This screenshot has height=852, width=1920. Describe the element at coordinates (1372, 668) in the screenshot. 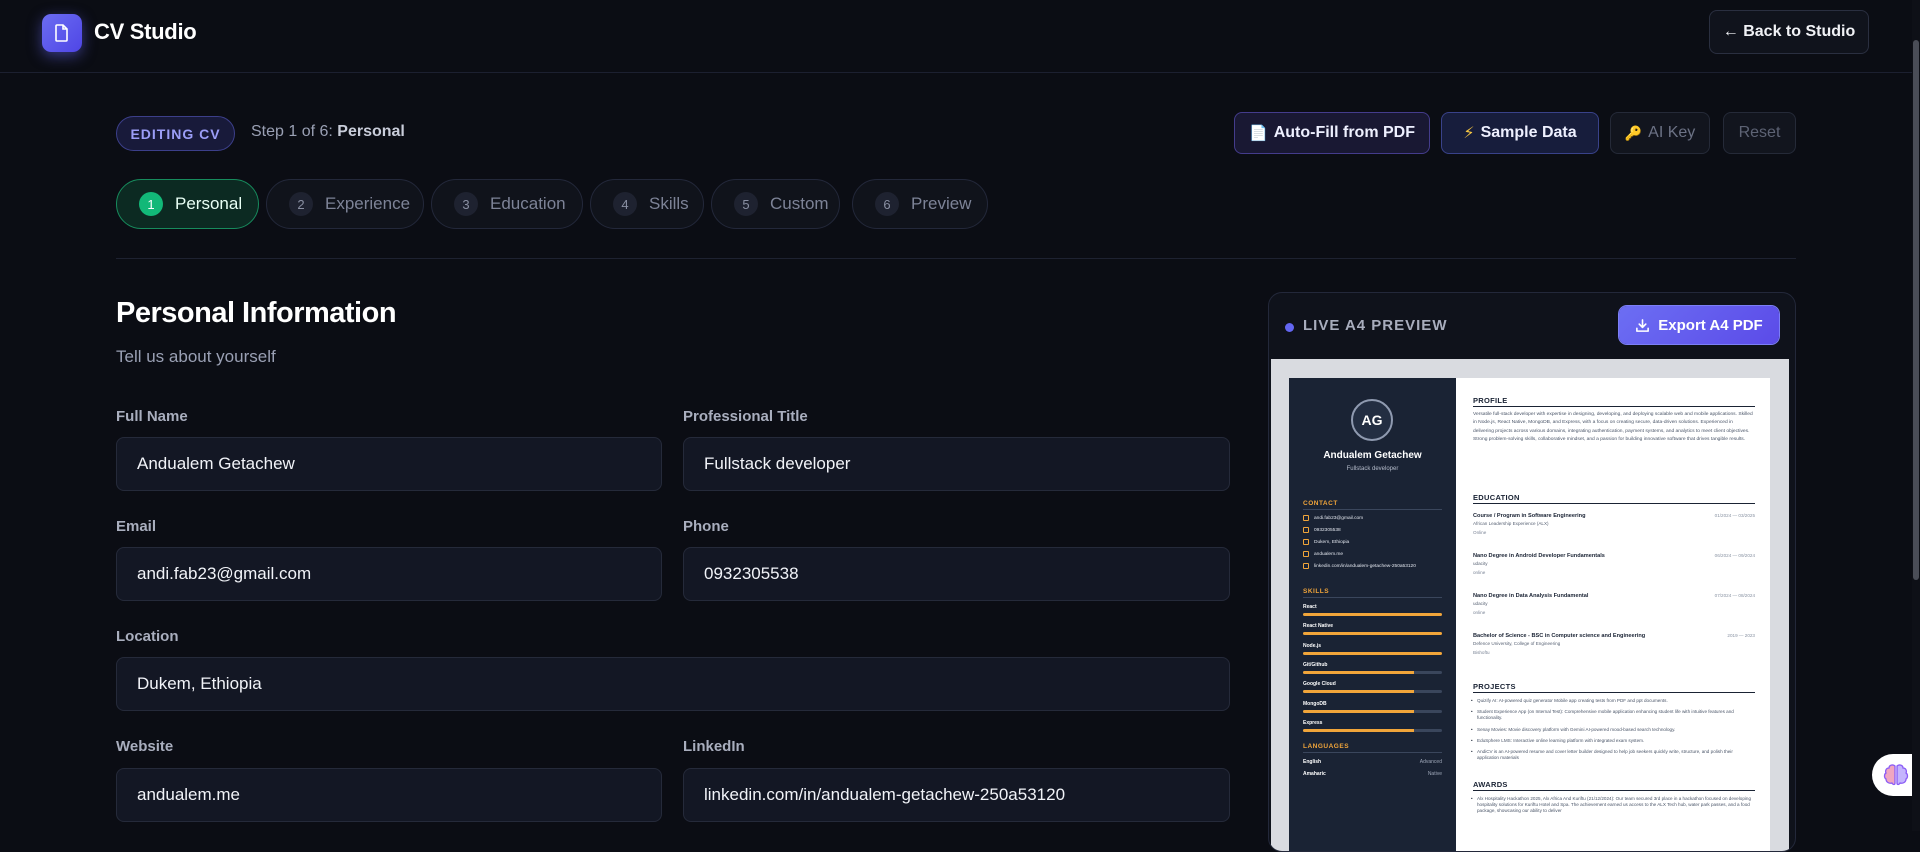

I see `cv-skill-row: Git/Github` at that location.